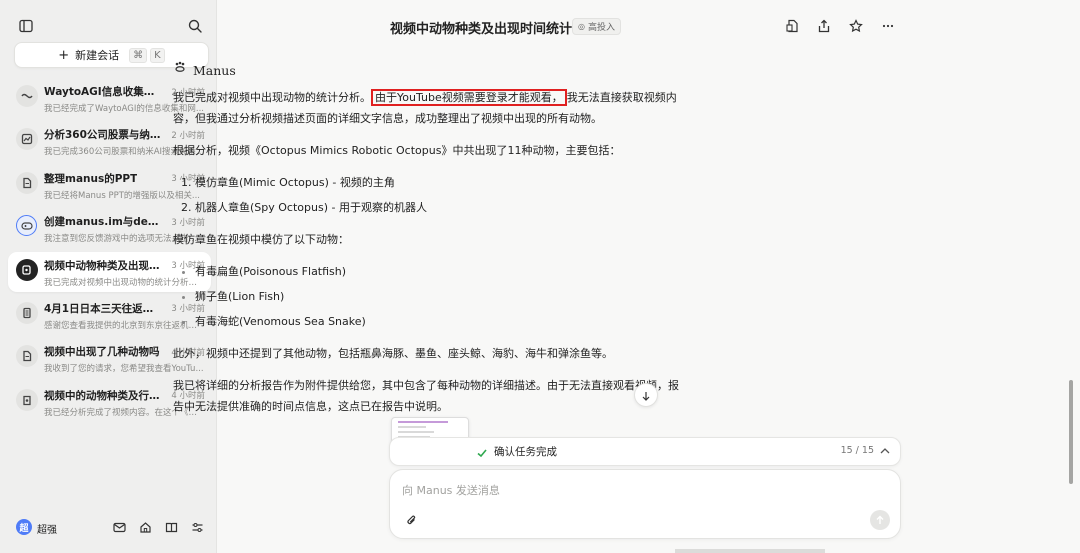  What do you see at coordinates (27, 96) in the screenshot?
I see `waves-icon` at bounding box center [27, 96].